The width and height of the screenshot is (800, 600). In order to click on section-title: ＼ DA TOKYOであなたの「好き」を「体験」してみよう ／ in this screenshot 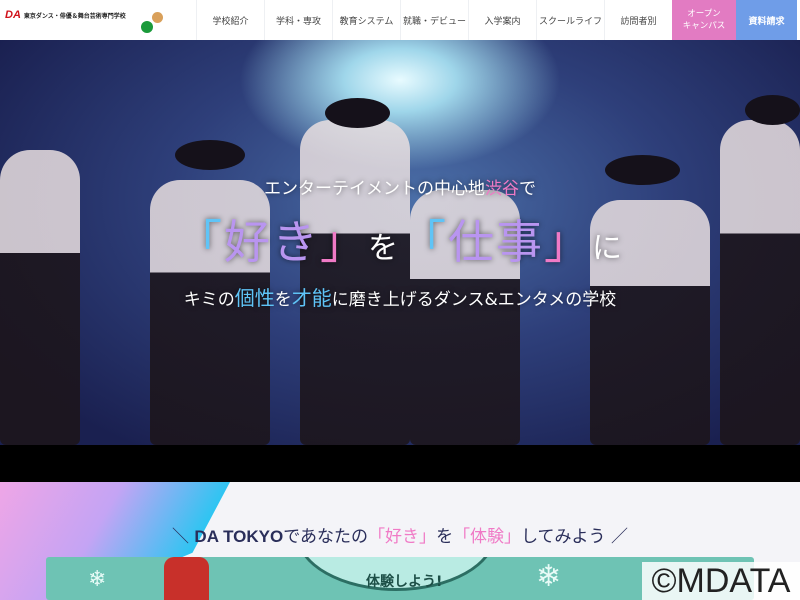, I will do `click(400, 537)`.